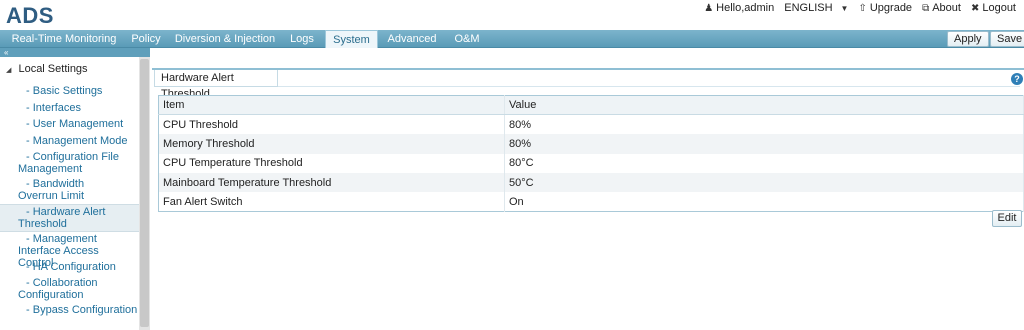  I want to click on about-link: ⧉ About, so click(941, 8).